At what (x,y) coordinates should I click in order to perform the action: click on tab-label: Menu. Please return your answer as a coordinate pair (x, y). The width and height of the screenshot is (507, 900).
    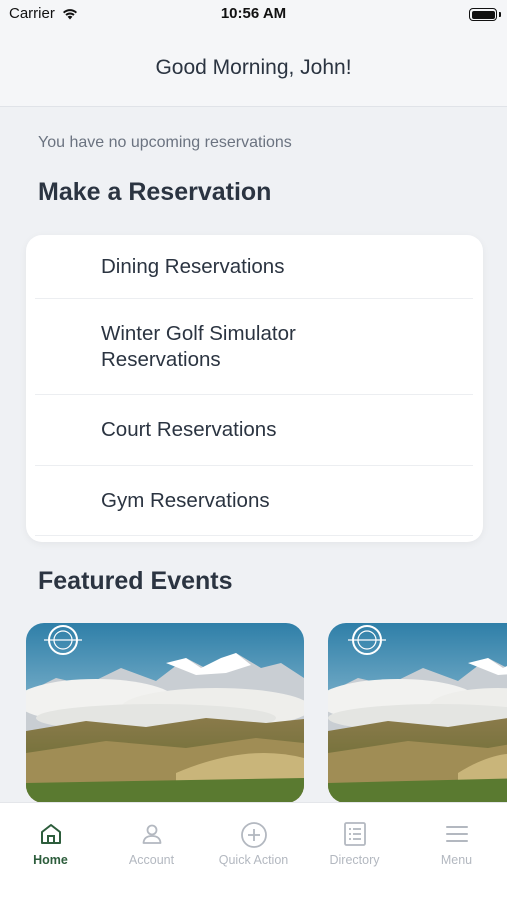
    Looking at the image, I should click on (456, 860).